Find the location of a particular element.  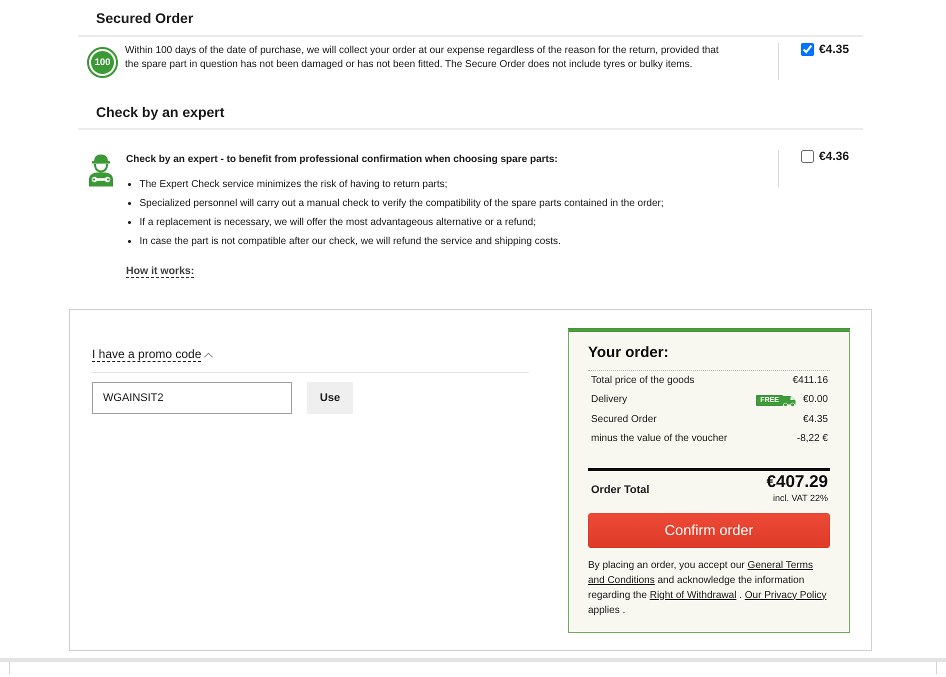

how-it-works-link: How it works: is located at coordinates (160, 271).